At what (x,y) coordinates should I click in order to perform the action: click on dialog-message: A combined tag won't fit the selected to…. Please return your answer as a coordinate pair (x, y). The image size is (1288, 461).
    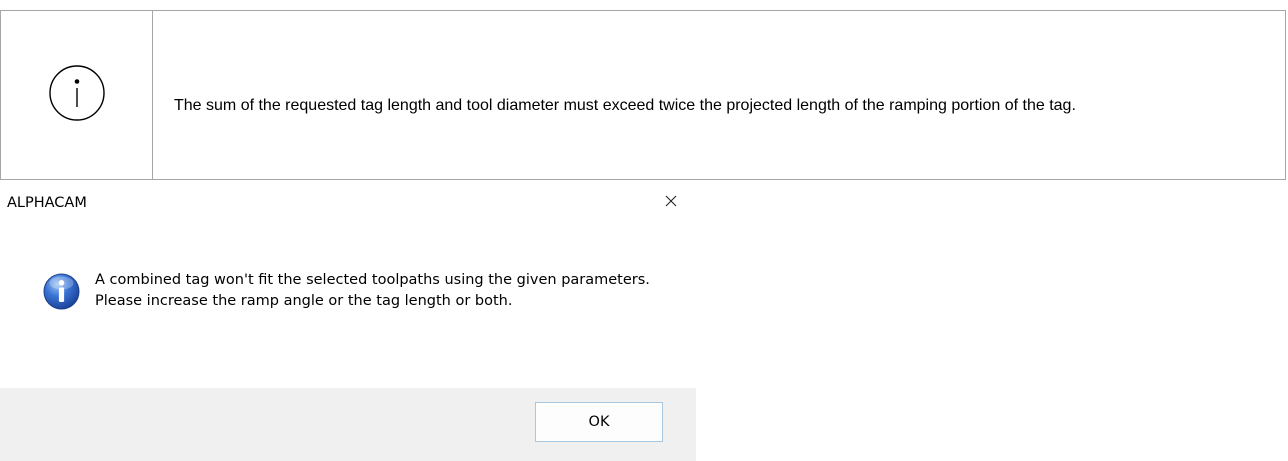
    Looking at the image, I should click on (372, 290).